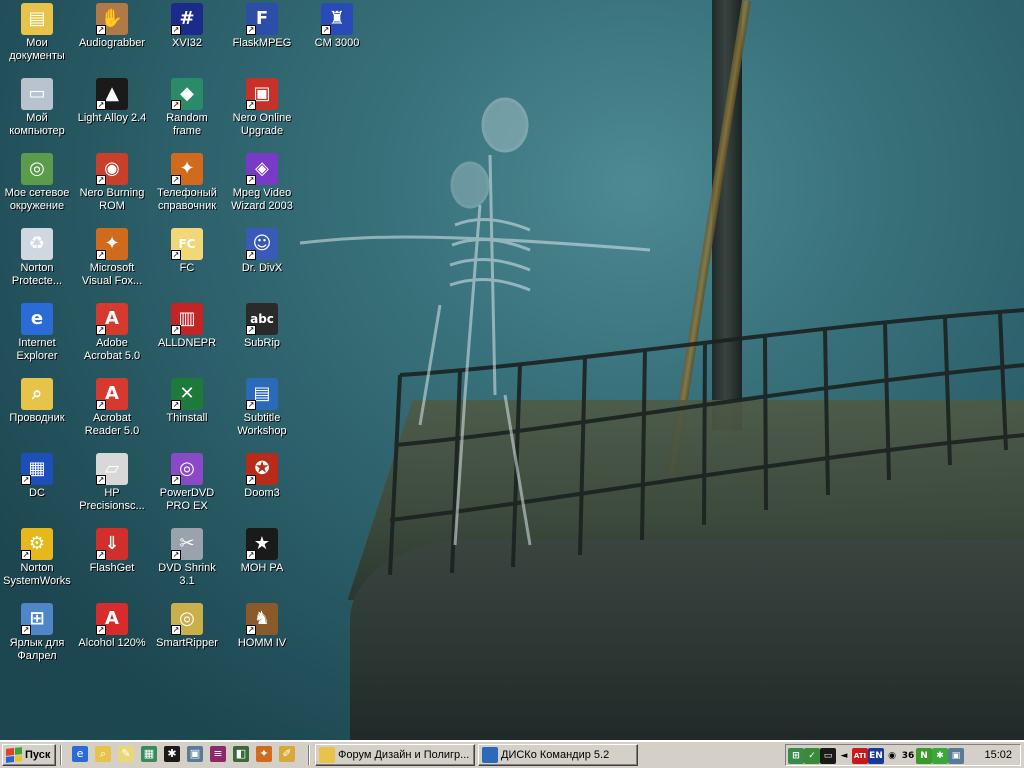 This screenshot has height=768, width=1024. I want to click on pen-quicklaunch-icon: ✐, so click(287, 754).